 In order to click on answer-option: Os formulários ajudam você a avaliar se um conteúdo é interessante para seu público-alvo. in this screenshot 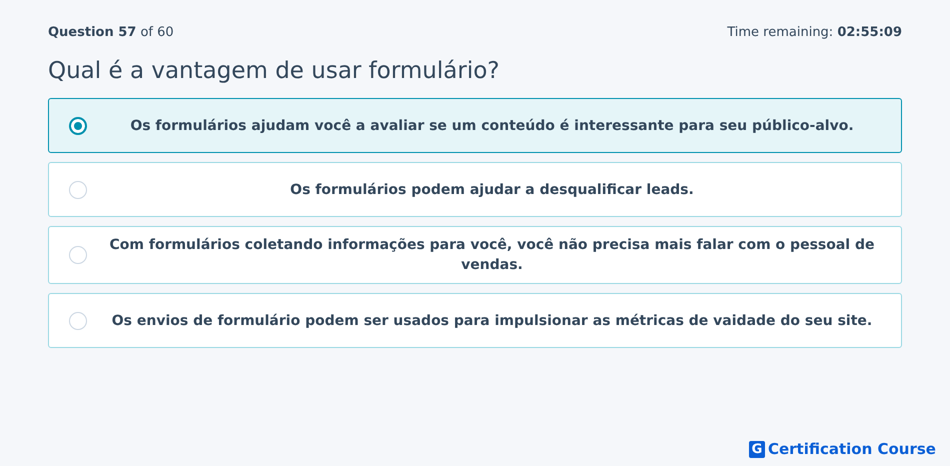, I will do `click(475, 125)`.